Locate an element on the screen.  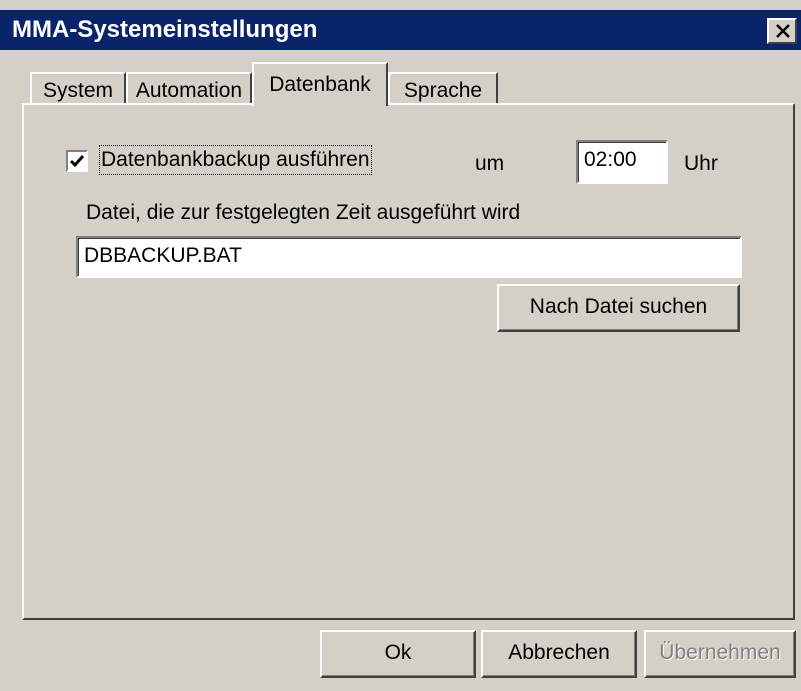
tab-automation: Automation is located at coordinates (189, 88).